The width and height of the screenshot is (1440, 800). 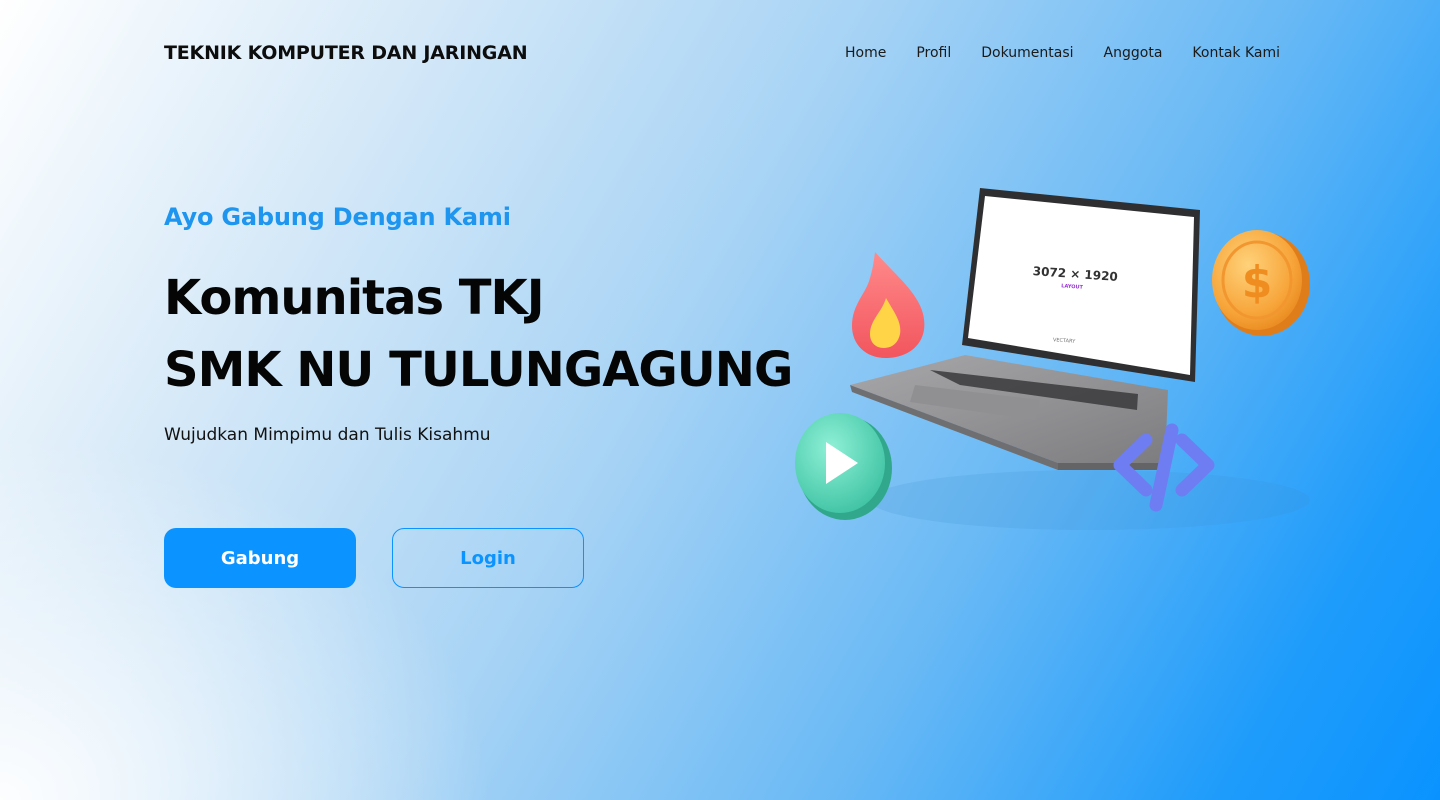 I want to click on hero-title-line-1: Komunitas TKJ, so click(x=354, y=298).